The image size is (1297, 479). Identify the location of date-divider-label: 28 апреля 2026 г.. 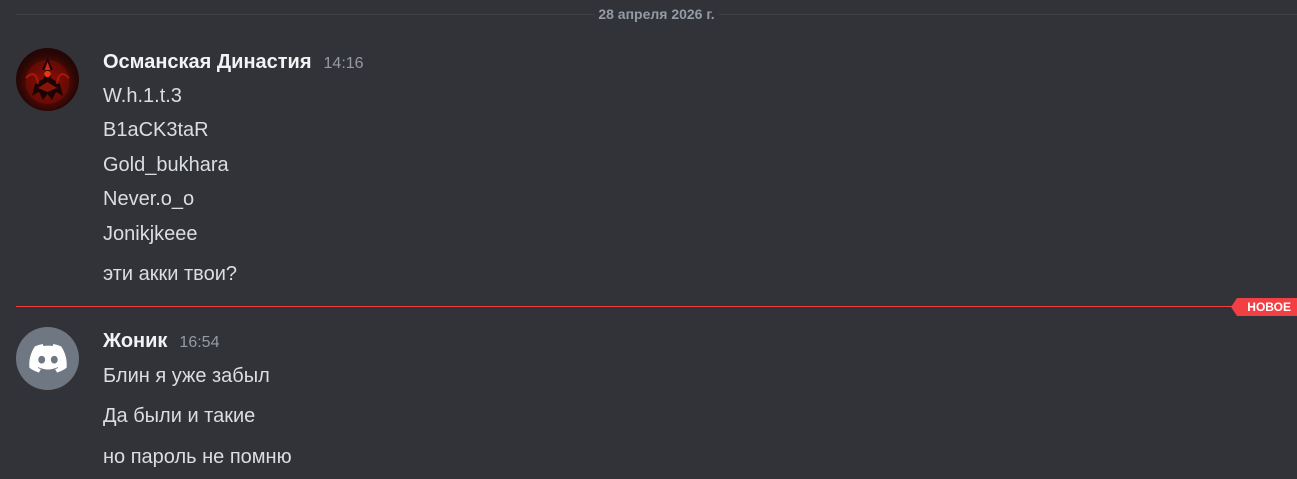
(656, 14).